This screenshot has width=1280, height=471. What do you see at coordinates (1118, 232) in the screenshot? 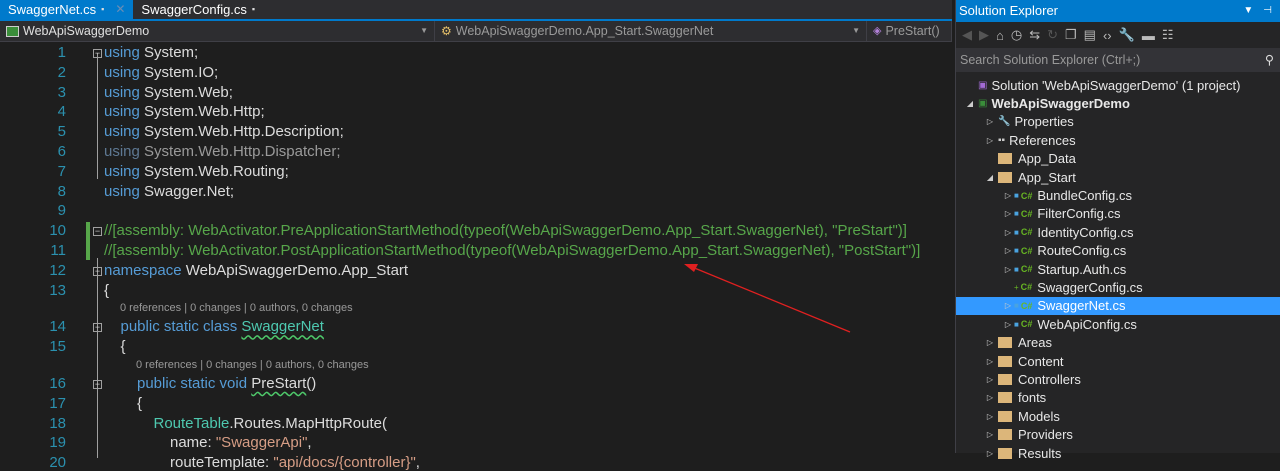
I see `tree-item: ▷ ■ C# IdentityConfig.cs` at bounding box center [1118, 232].